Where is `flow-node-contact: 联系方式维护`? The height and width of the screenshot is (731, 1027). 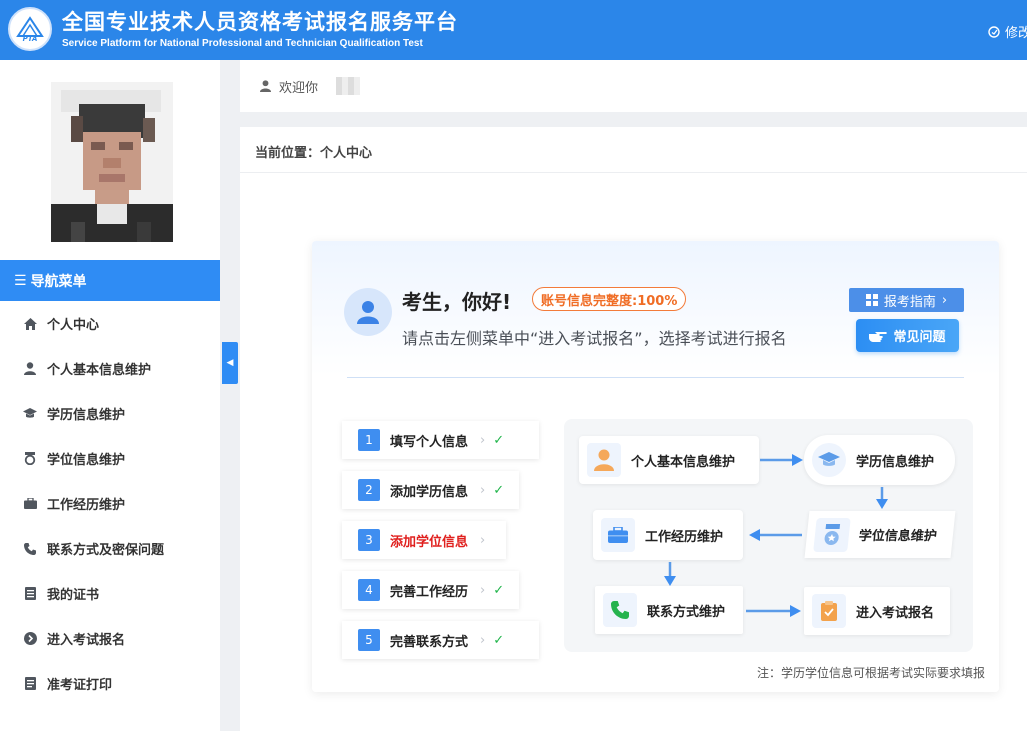
flow-node-contact: 联系方式维护 is located at coordinates (669, 610).